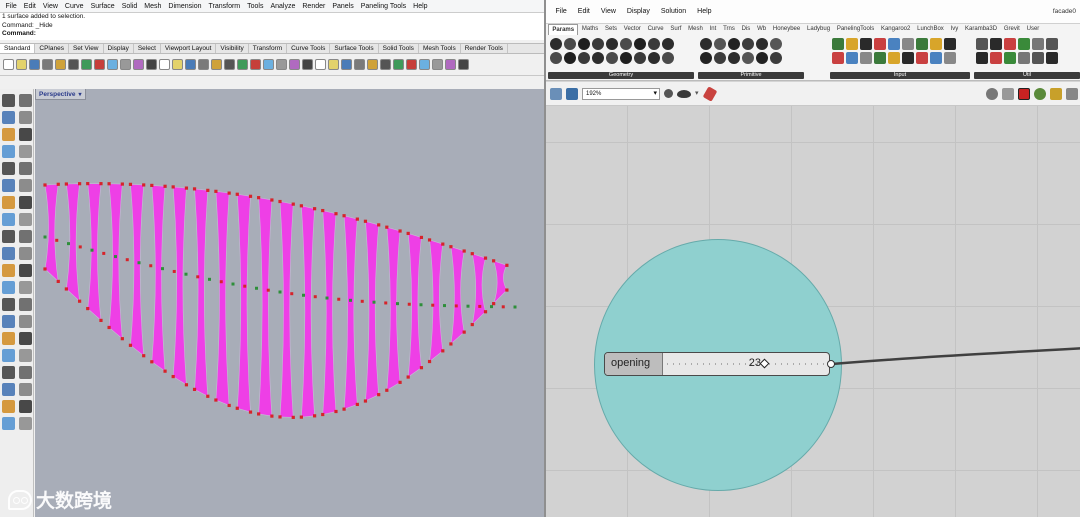  Describe the element at coordinates (399, 48) in the screenshot. I see `tab-solid-tools: Solid Tools` at that location.